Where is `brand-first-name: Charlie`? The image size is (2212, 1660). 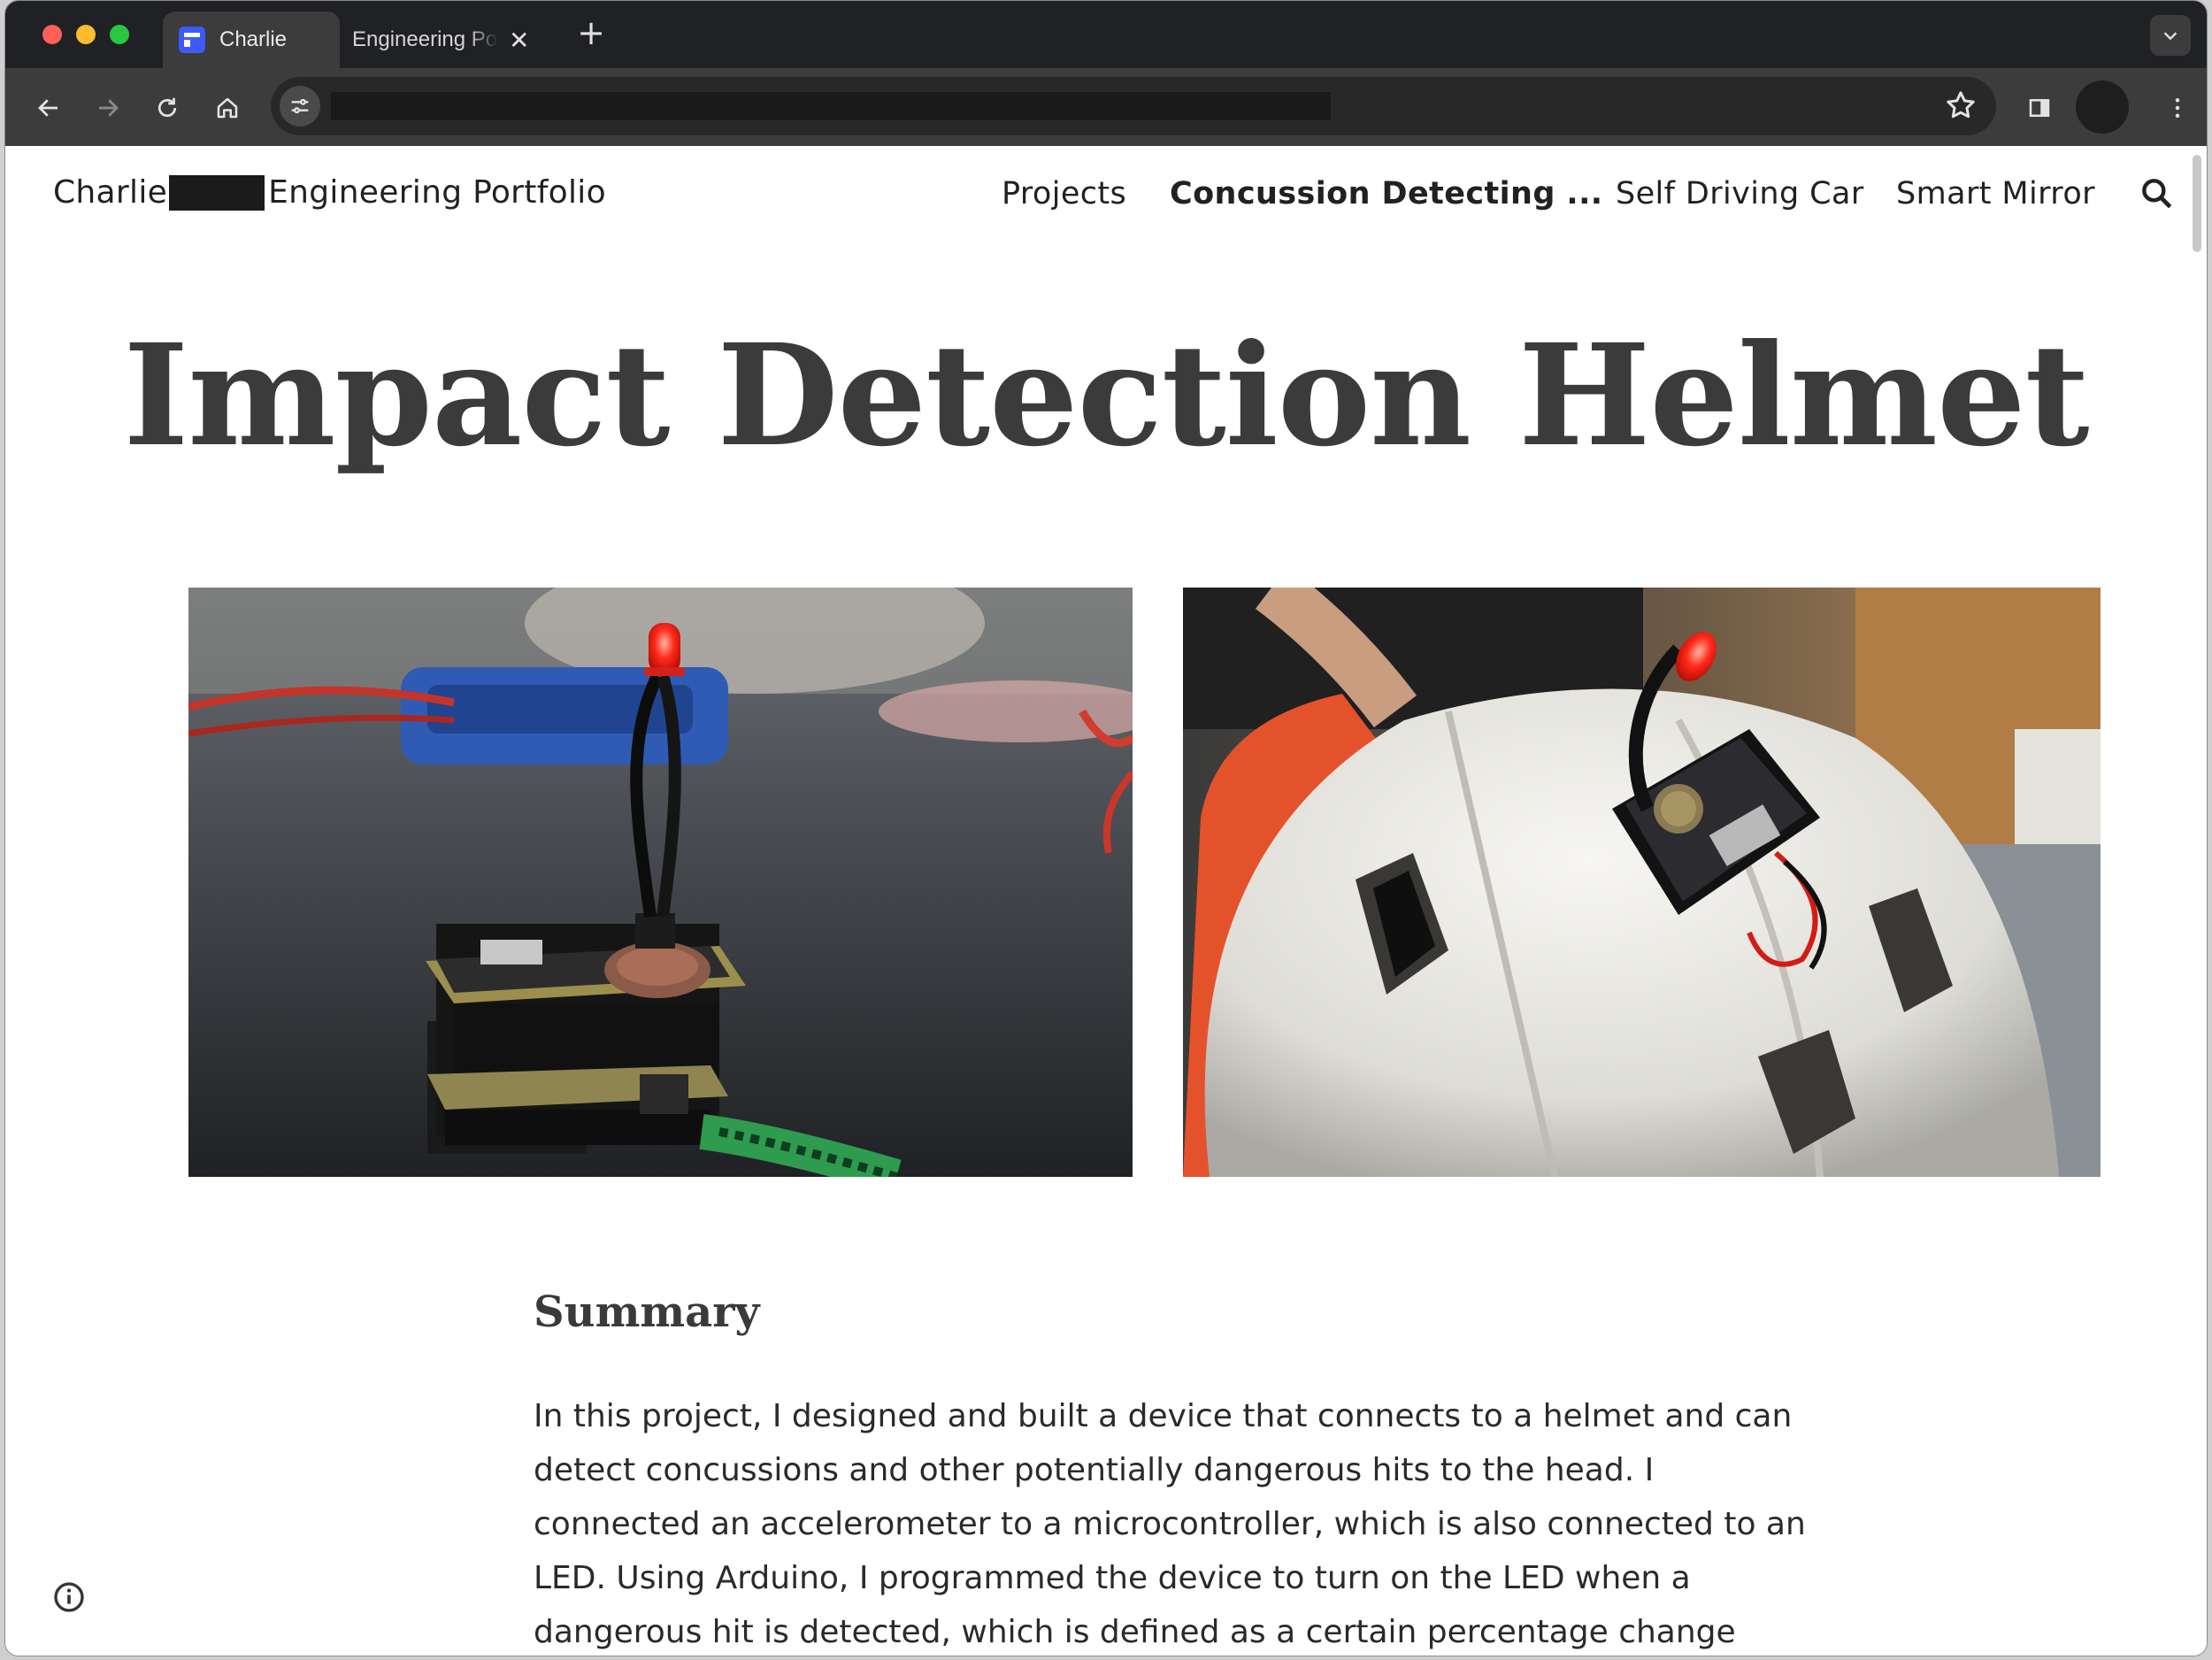 brand-first-name: Charlie is located at coordinates (111, 192).